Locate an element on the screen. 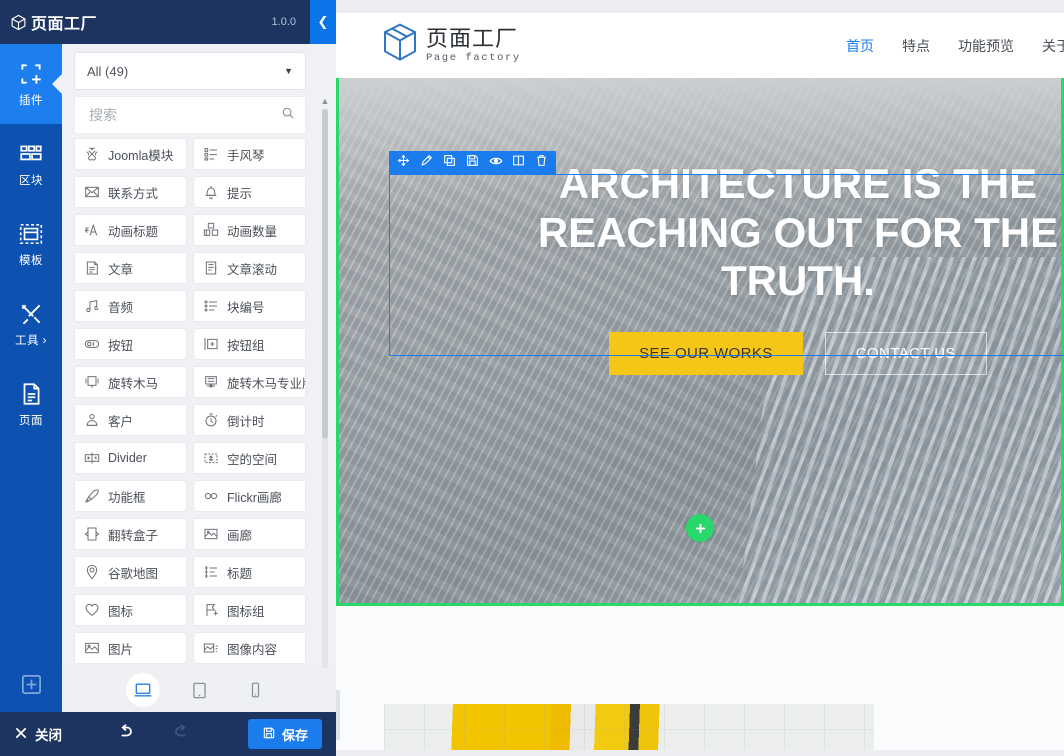 The image size is (1064, 756). column-layout-button is located at coordinates (518, 163).